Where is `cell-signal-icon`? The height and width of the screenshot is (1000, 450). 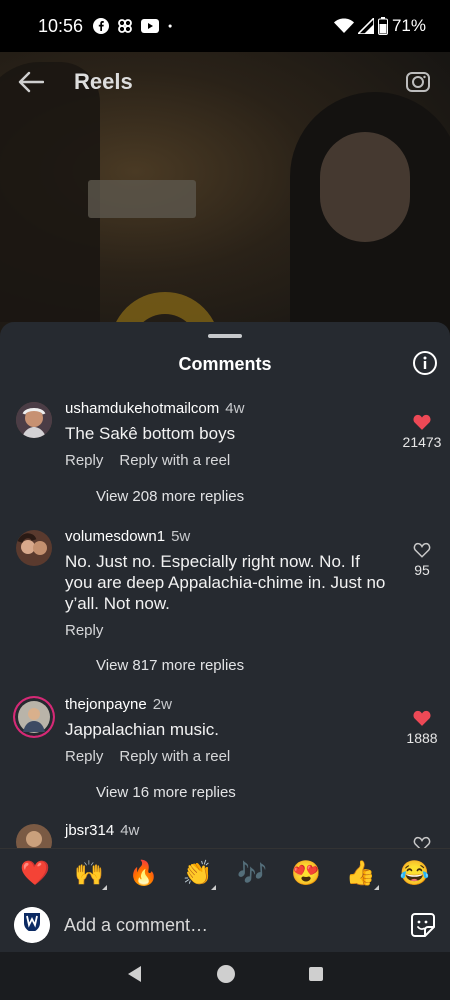 cell-signal-icon is located at coordinates (365, 26).